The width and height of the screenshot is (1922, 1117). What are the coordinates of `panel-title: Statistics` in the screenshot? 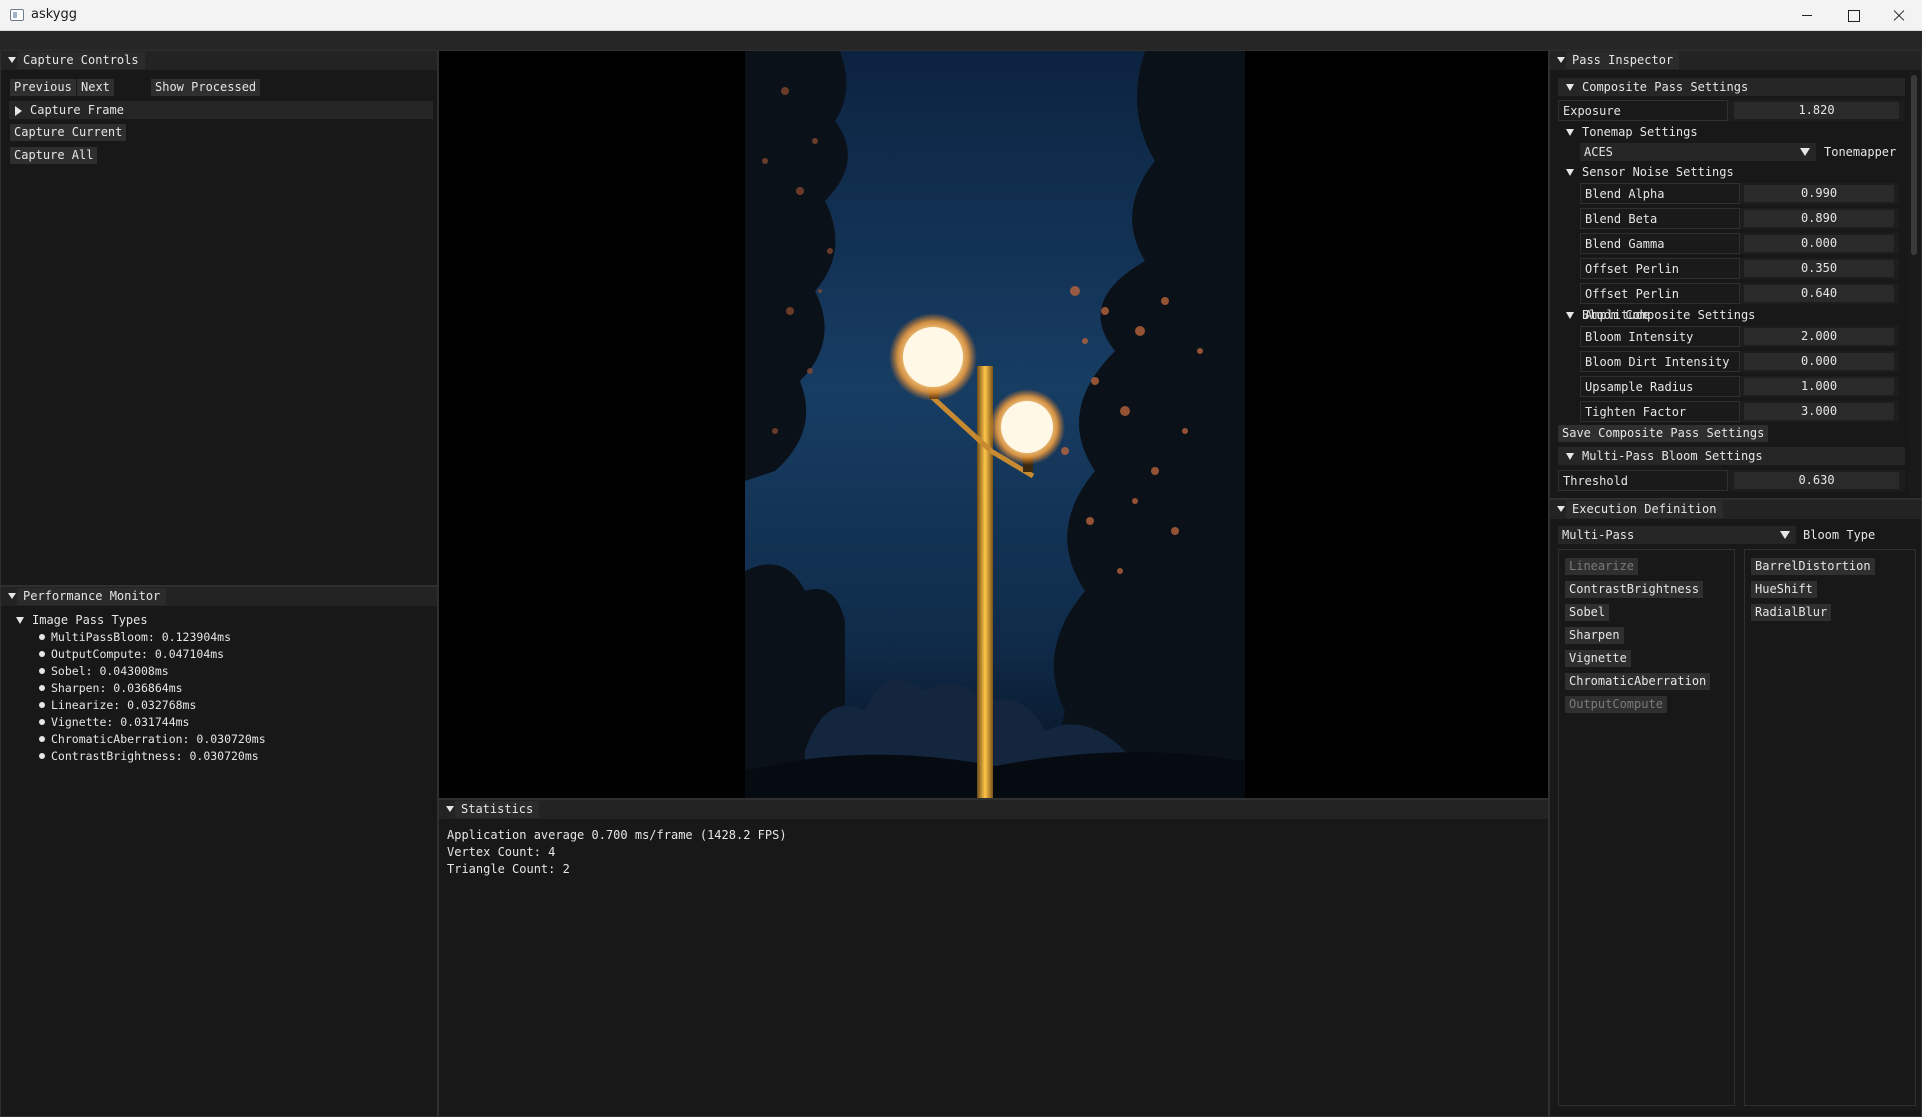 It's located at (497, 809).